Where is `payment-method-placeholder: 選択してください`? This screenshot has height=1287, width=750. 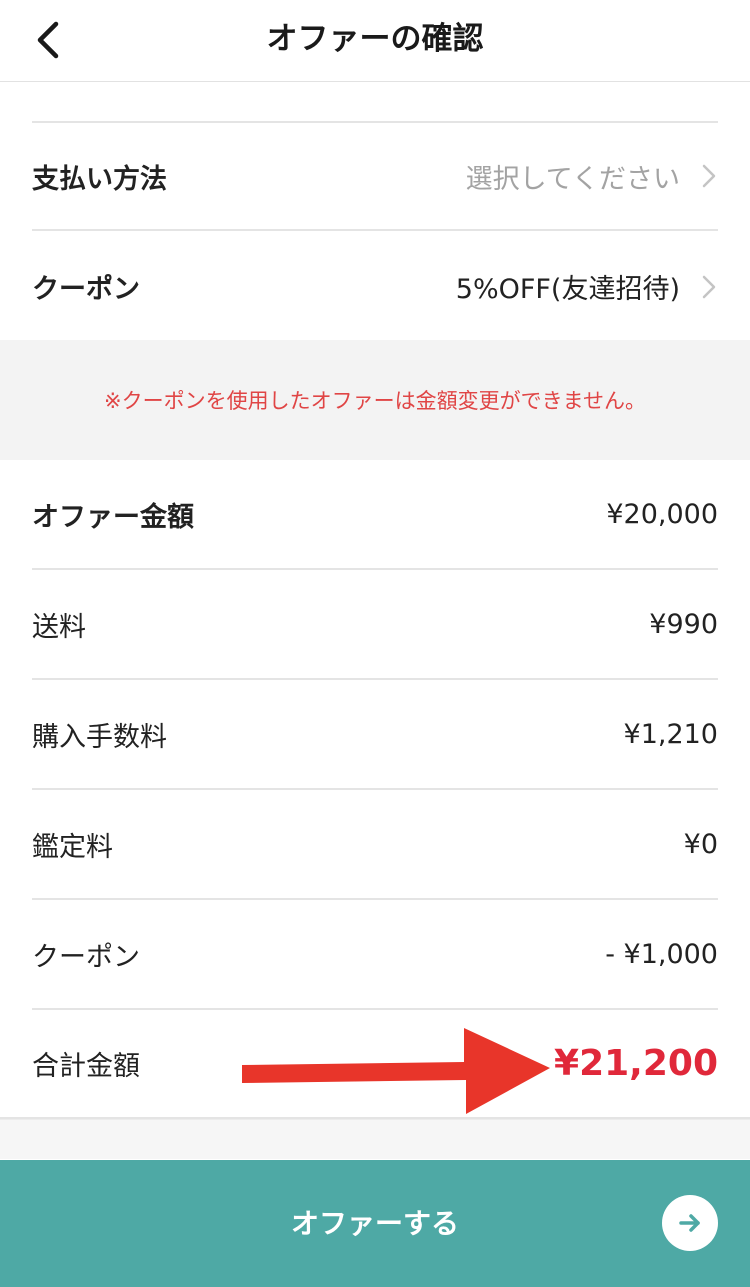
payment-method-placeholder: 選択してください is located at coordinates (572, 179).